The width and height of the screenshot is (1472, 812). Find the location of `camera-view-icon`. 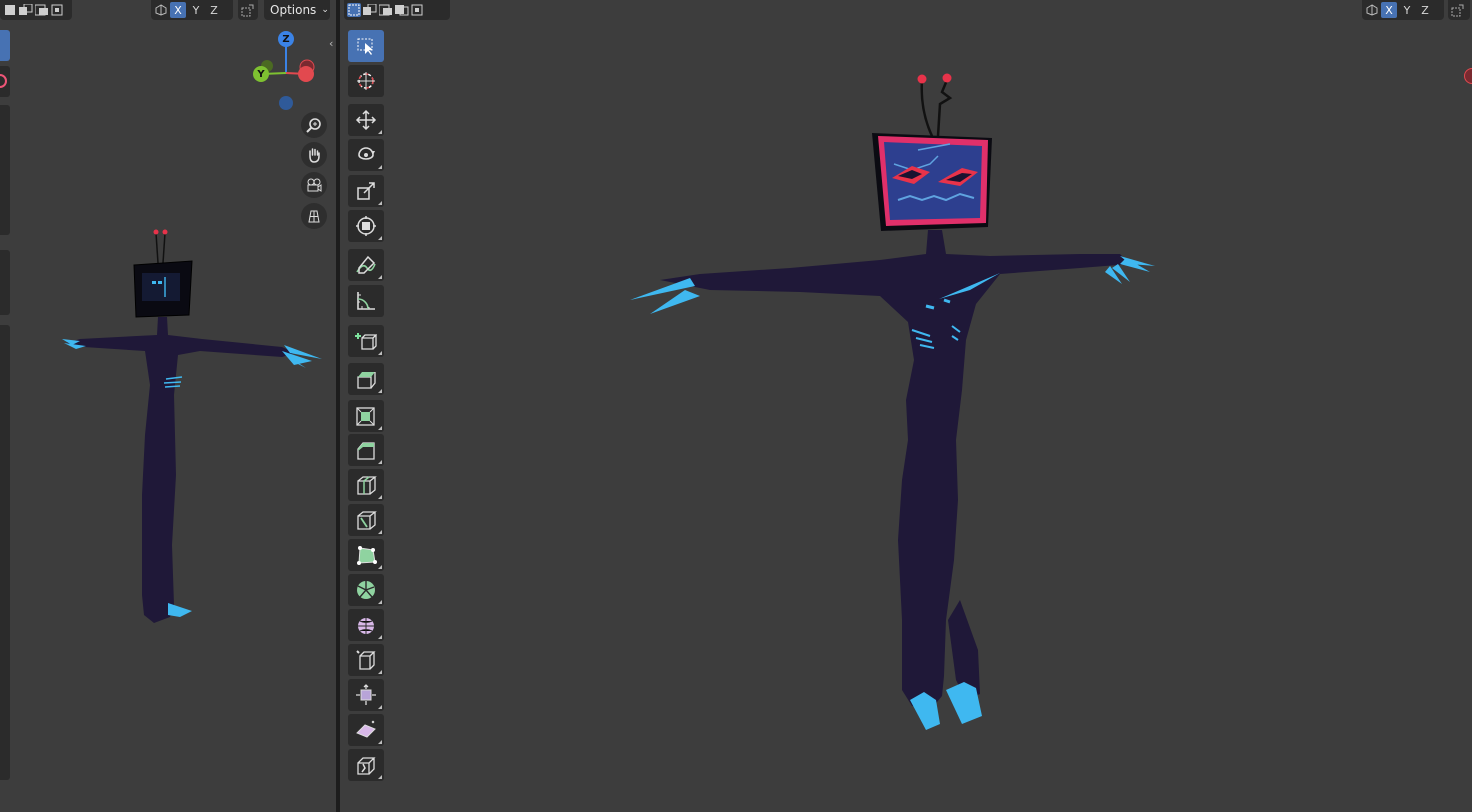

camera-view-icon is located at coordinates (314, 185).